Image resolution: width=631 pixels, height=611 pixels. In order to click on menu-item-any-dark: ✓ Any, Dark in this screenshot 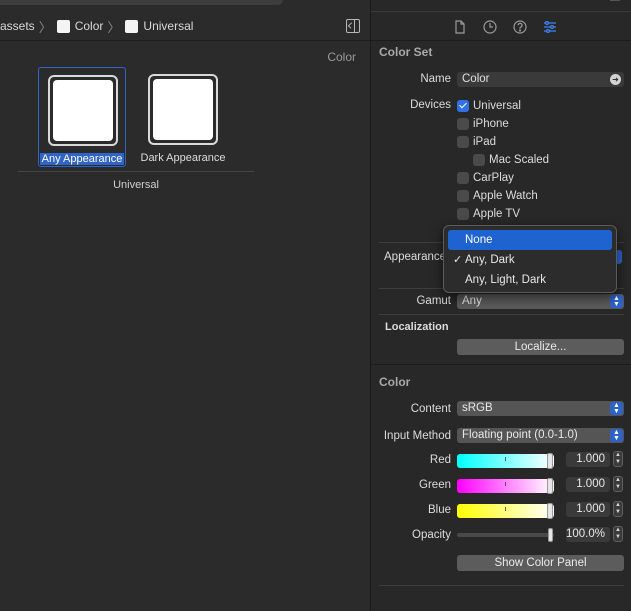, I will do `click(530, 260)`.